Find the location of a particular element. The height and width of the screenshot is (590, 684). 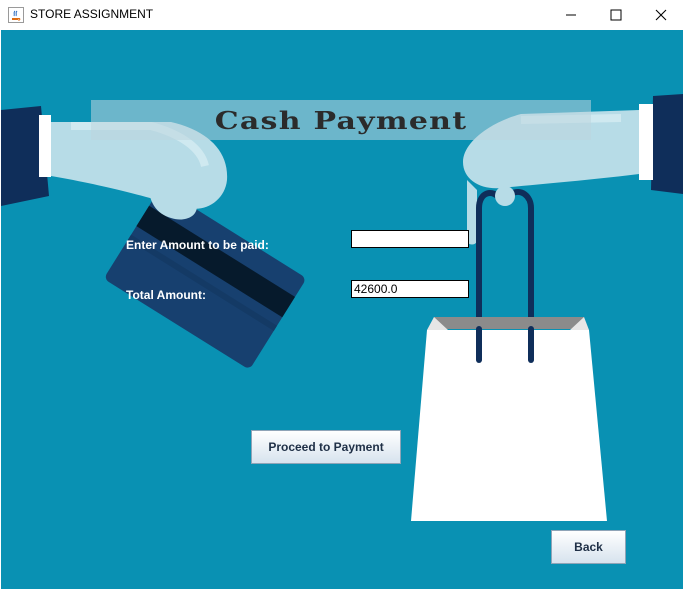

proceed-to-payment-button: Proceed to Payment is located at coordinates (326, 447).